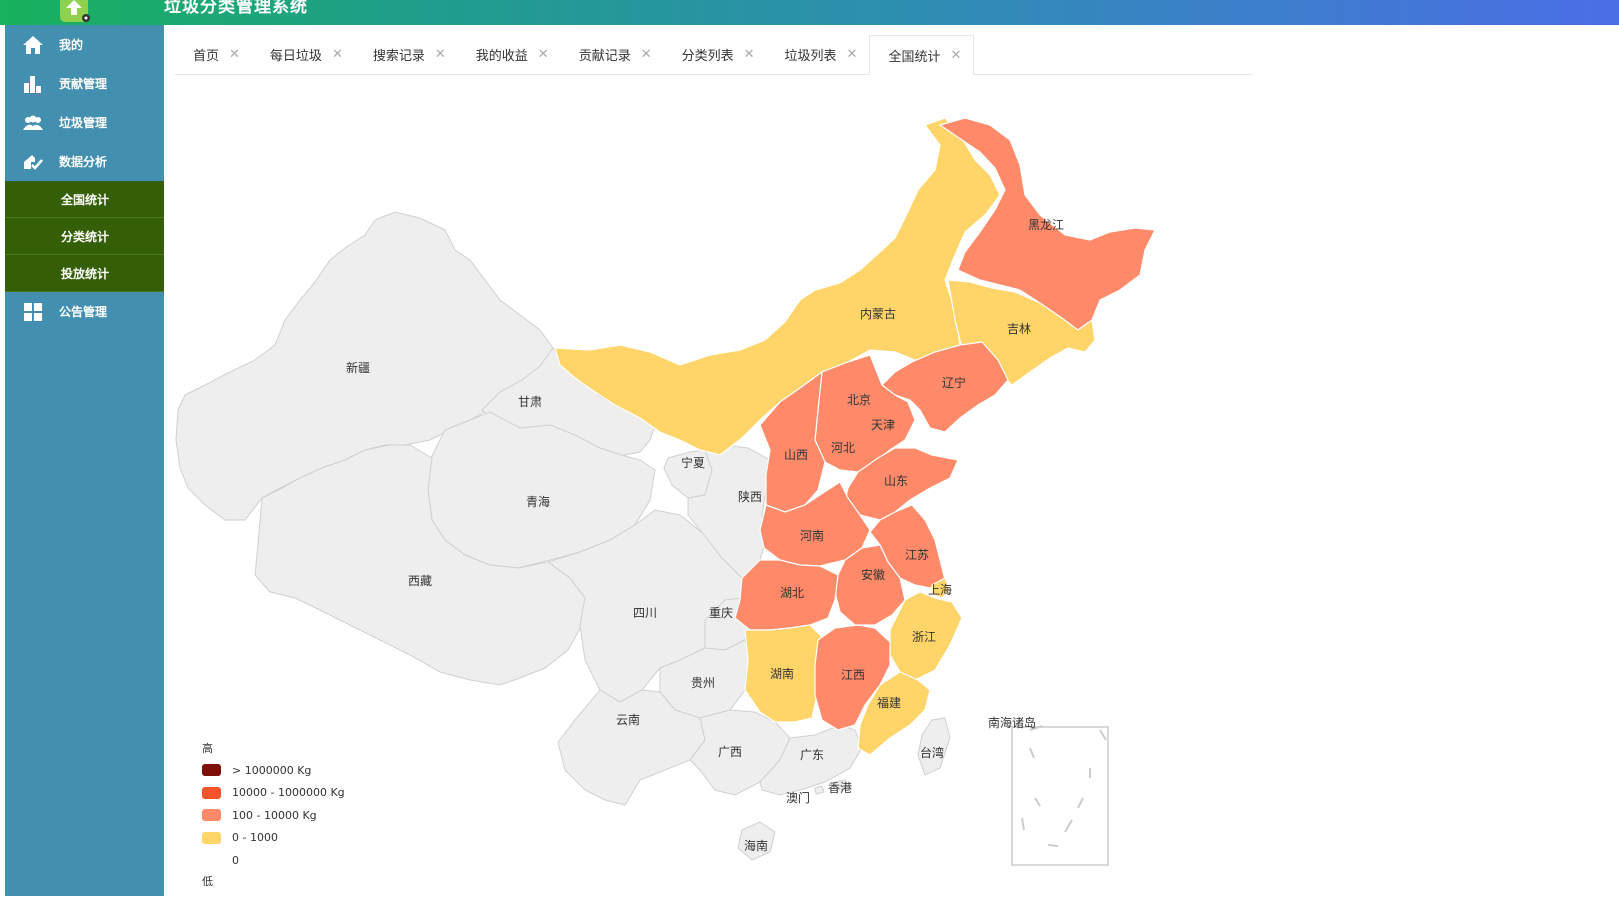 The image size is (1619, 900). I want to click on sidebar-item-contribution: 贡献管理, so click(84, 83).